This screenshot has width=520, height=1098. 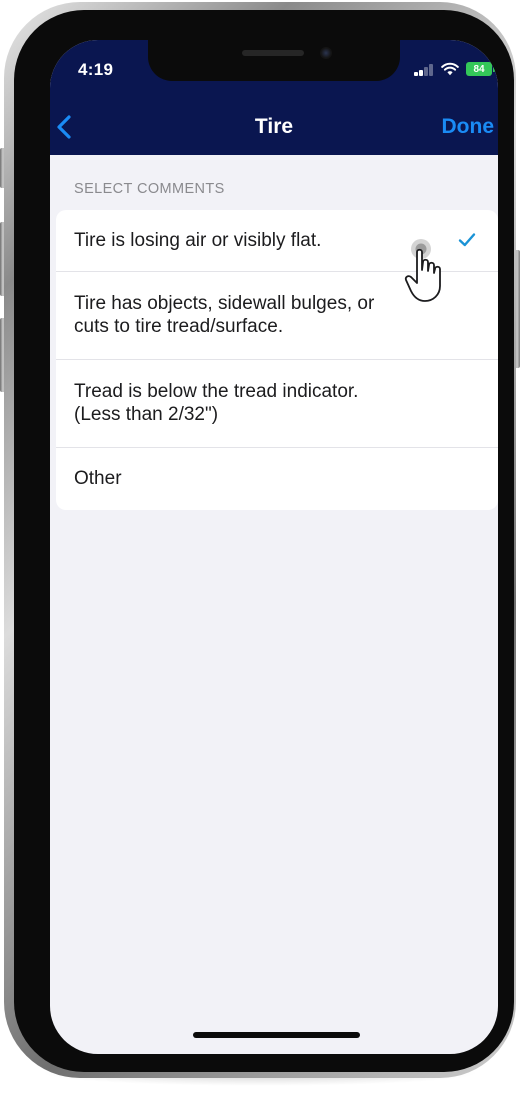 I want to click on battery-level: 84, so click(x=479, y=69).